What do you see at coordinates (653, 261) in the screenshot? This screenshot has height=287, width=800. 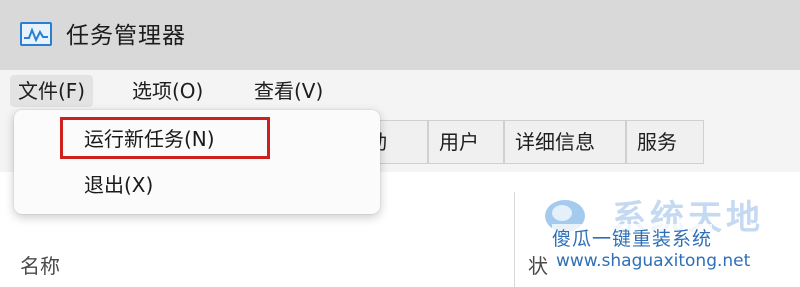 I see `watermark-url: www.shaguaxitong.net` at bounding box center [653, 261].